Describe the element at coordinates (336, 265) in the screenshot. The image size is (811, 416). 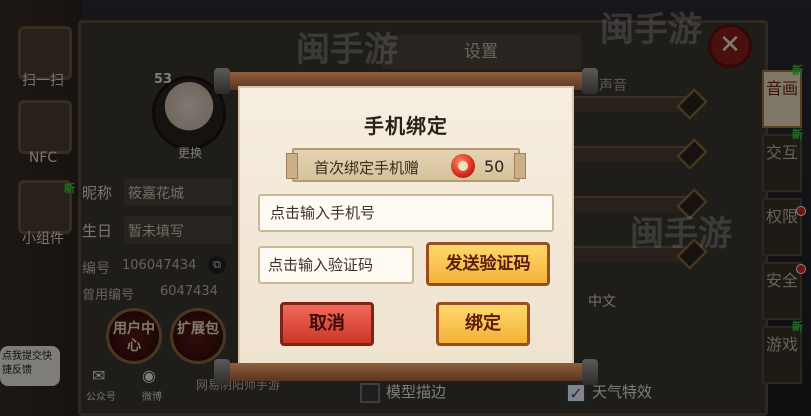
I see `verification-code-input` at that location.